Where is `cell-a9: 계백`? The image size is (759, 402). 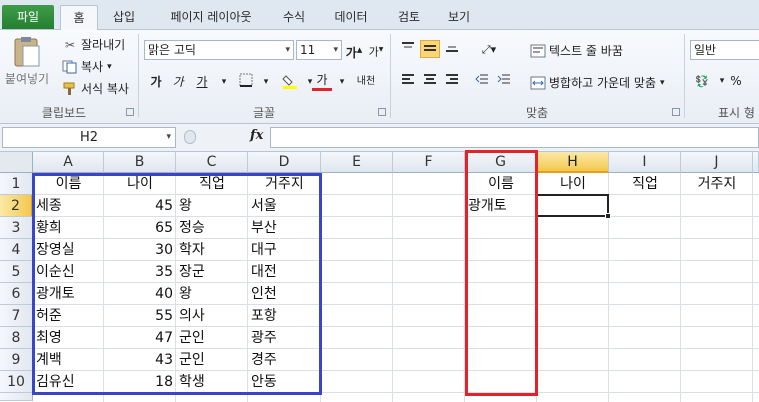 cell-a9: 계백 is located at coordinates (68, 360).